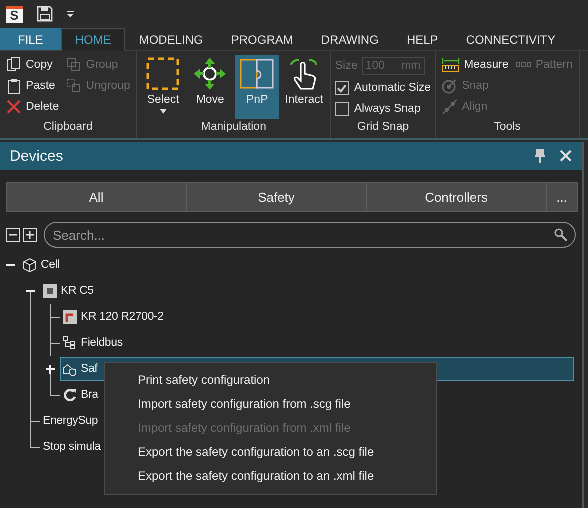 Image resolution: width=588 pixels, height=508 pixels. Describe the element at coordinates (70, 369) in the screenshot. I see `shield-robot-icon` at that location.